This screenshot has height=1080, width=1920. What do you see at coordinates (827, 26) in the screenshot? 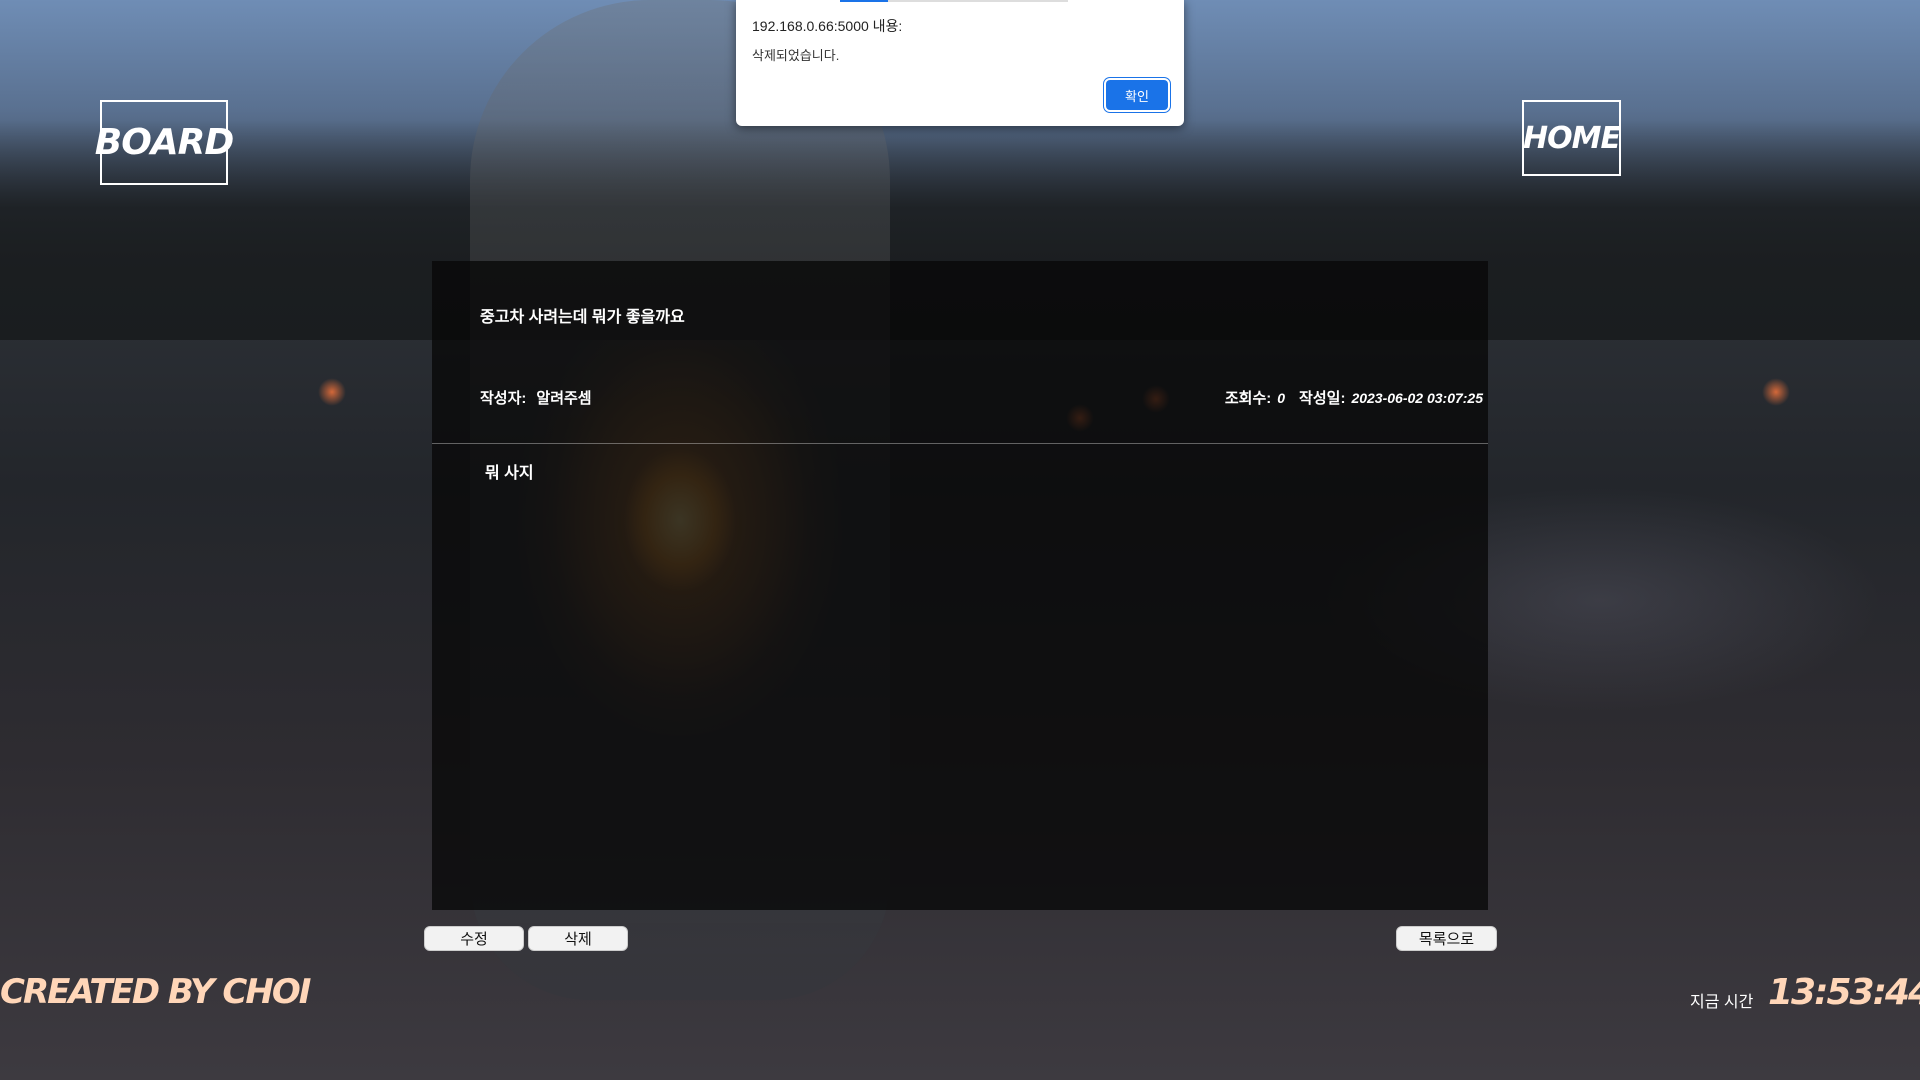
I see `dialog-origin: 192.168.0.66:5000 내용:` at bounding box center [827, 26].